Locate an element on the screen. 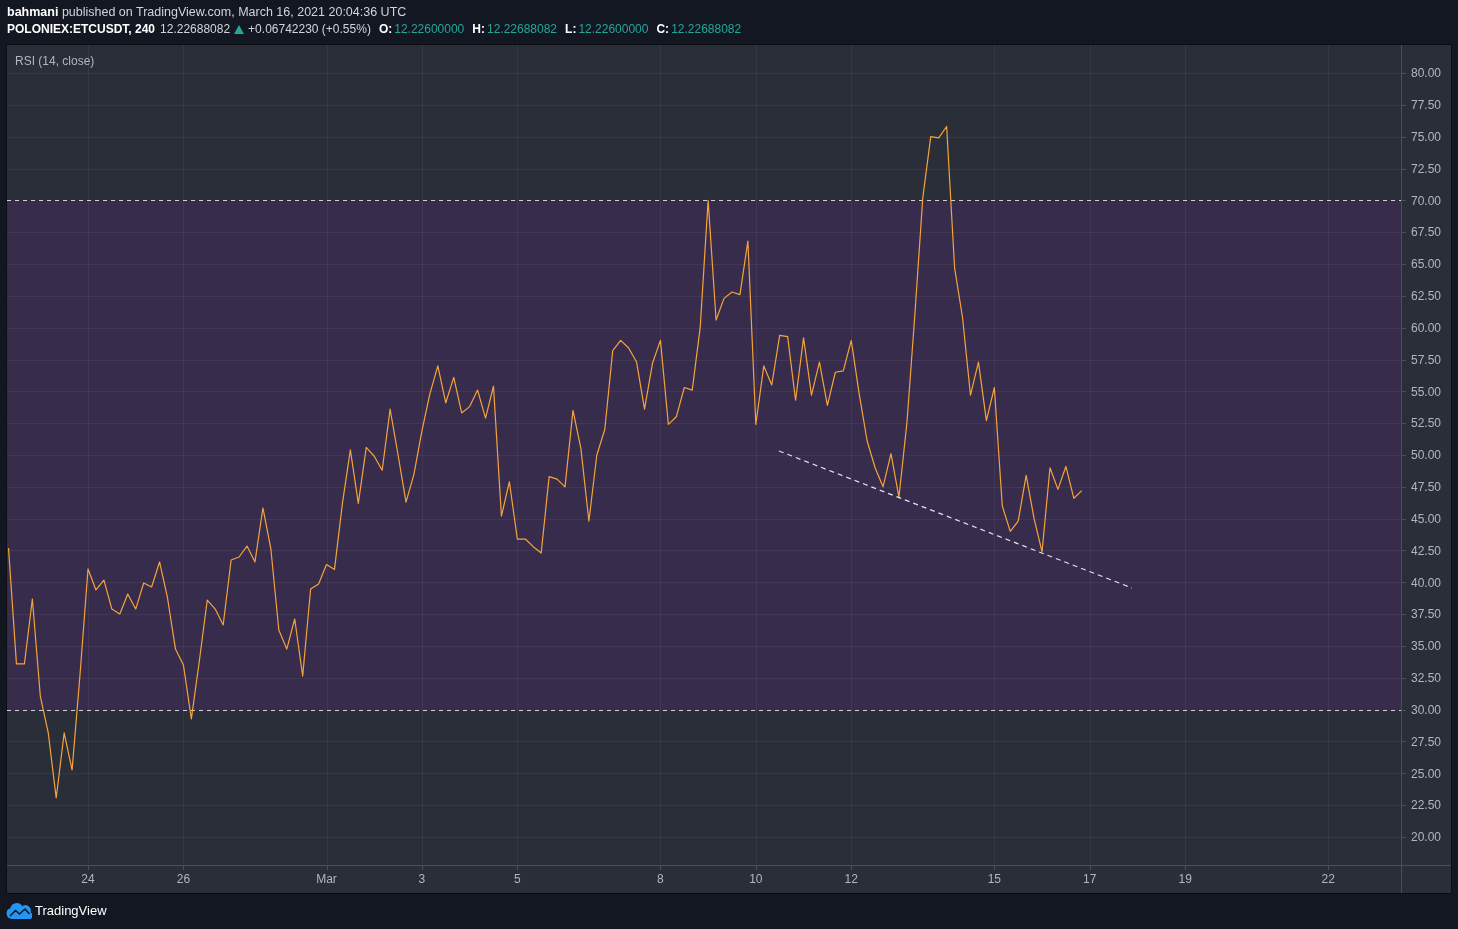  y-axis-label: 52.50 is located at coordinates (1426, 422).